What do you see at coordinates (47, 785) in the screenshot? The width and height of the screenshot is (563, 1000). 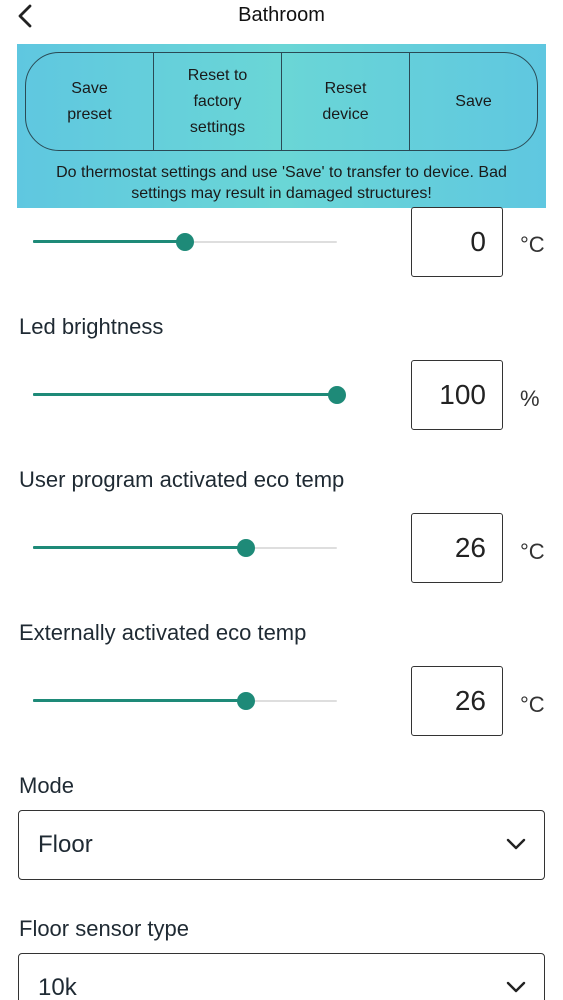 I see `mode-label: Mode` at bounding box center [47, 785].